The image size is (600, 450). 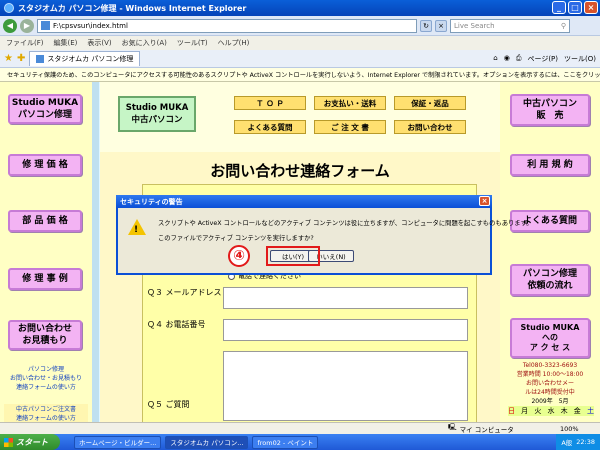 I want to click on link-order-form: ご 注 文 書, so click(x=350, y=127).